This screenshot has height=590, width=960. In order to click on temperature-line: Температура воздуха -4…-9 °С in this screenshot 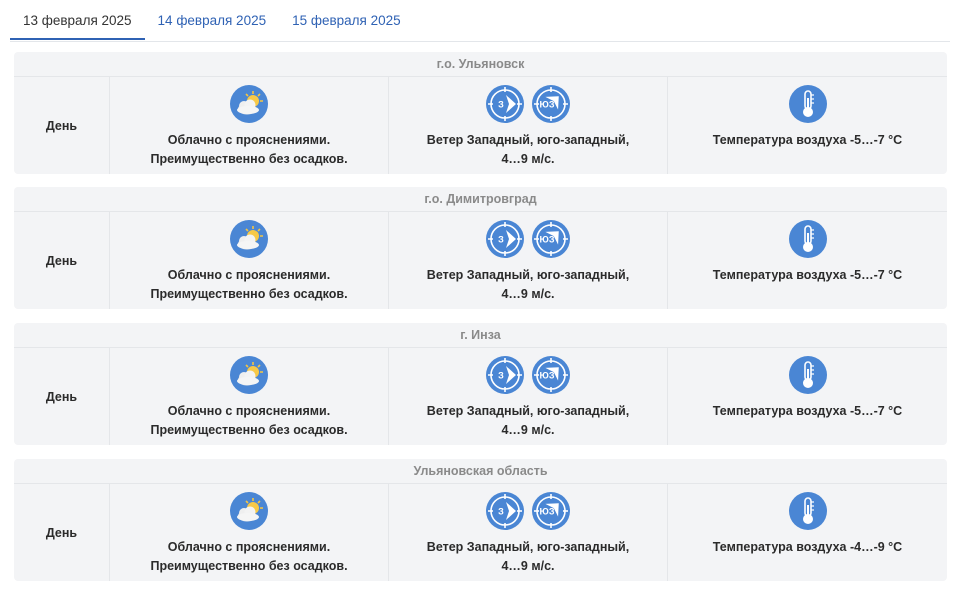, I will do `click(807, 547)`.